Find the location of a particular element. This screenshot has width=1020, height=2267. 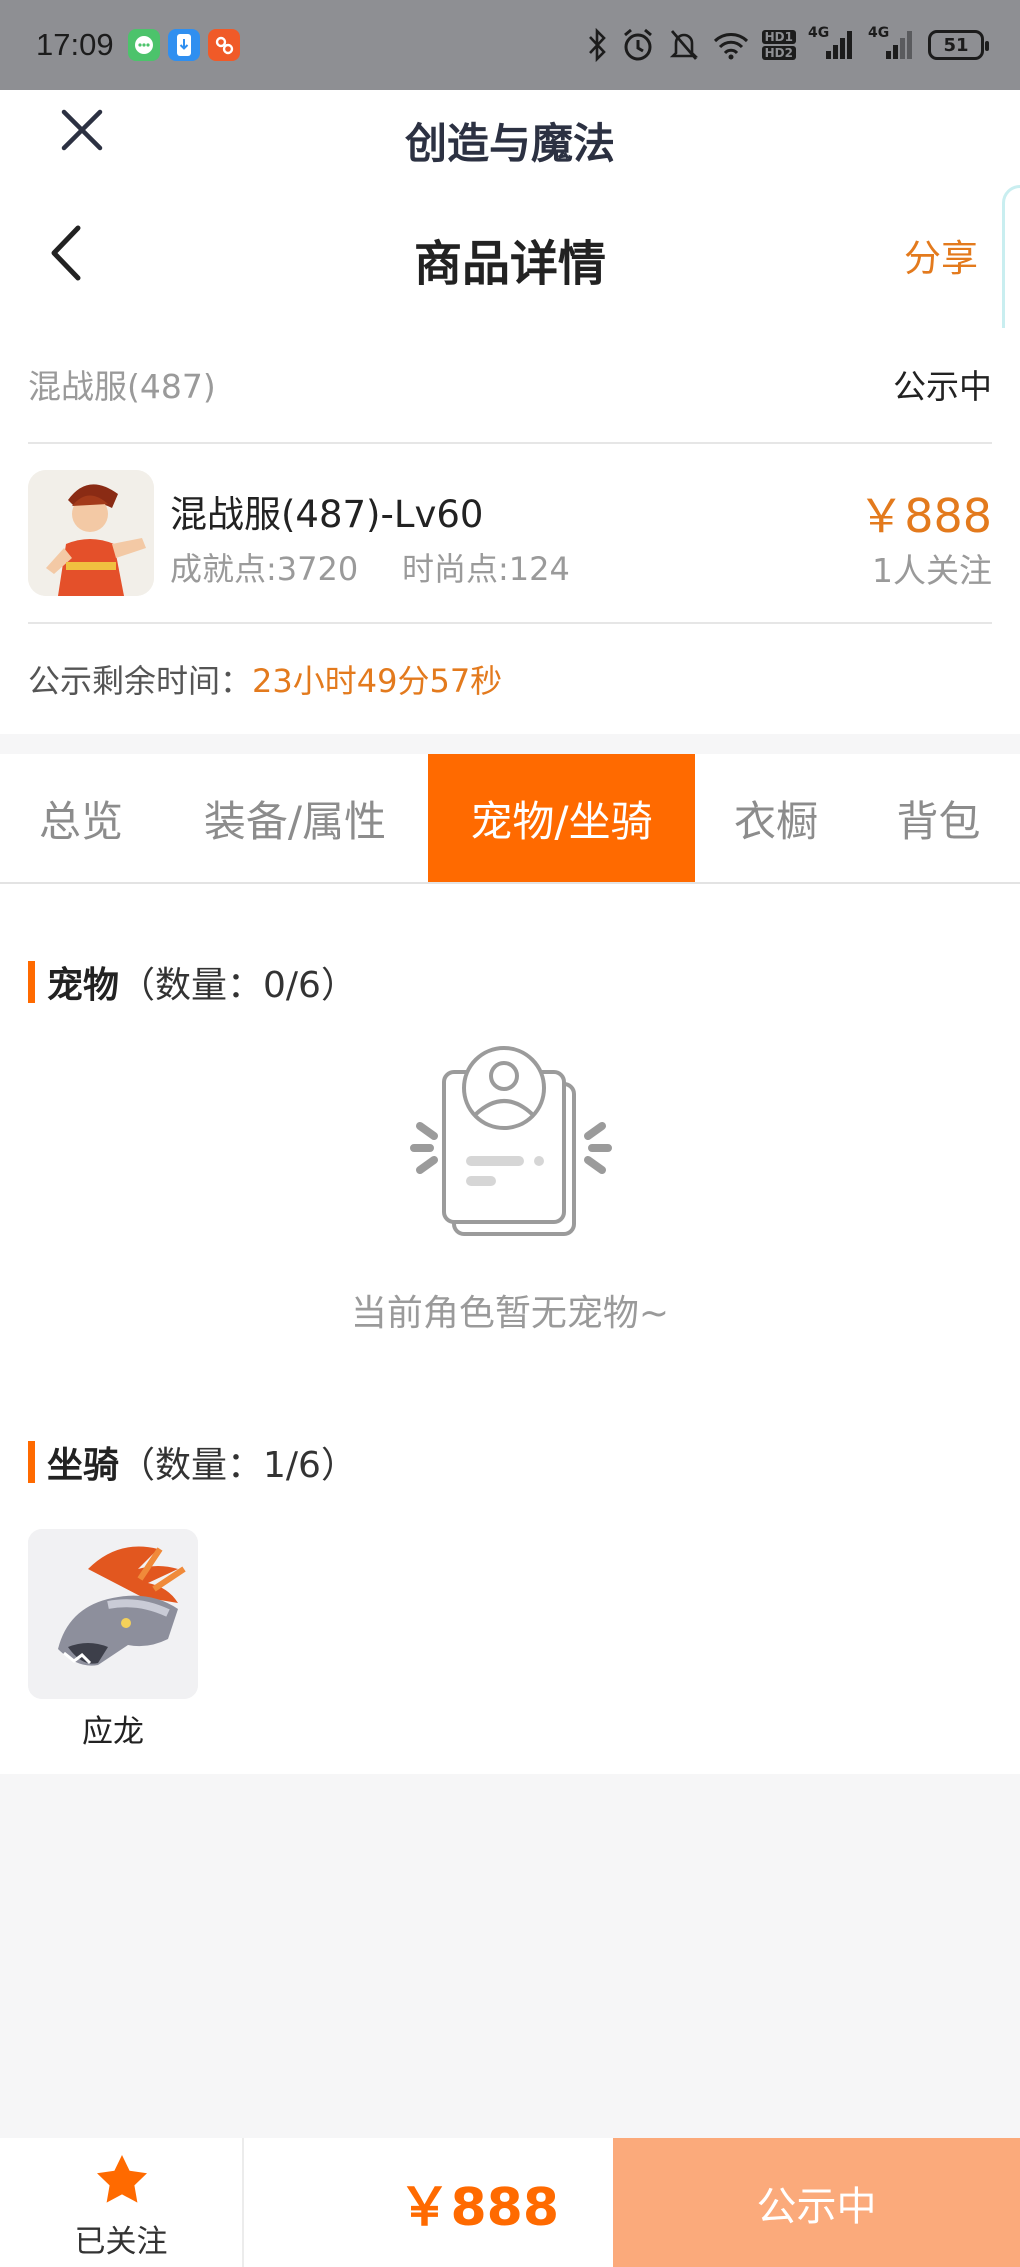

page-header: 商品详情 分享 is located at coordinates (510, 253).